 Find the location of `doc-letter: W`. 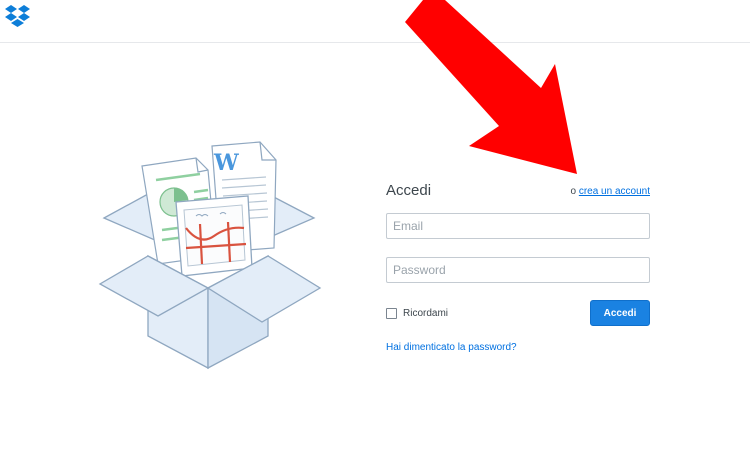

doc-letter: W is located at coordinates (226, 163).